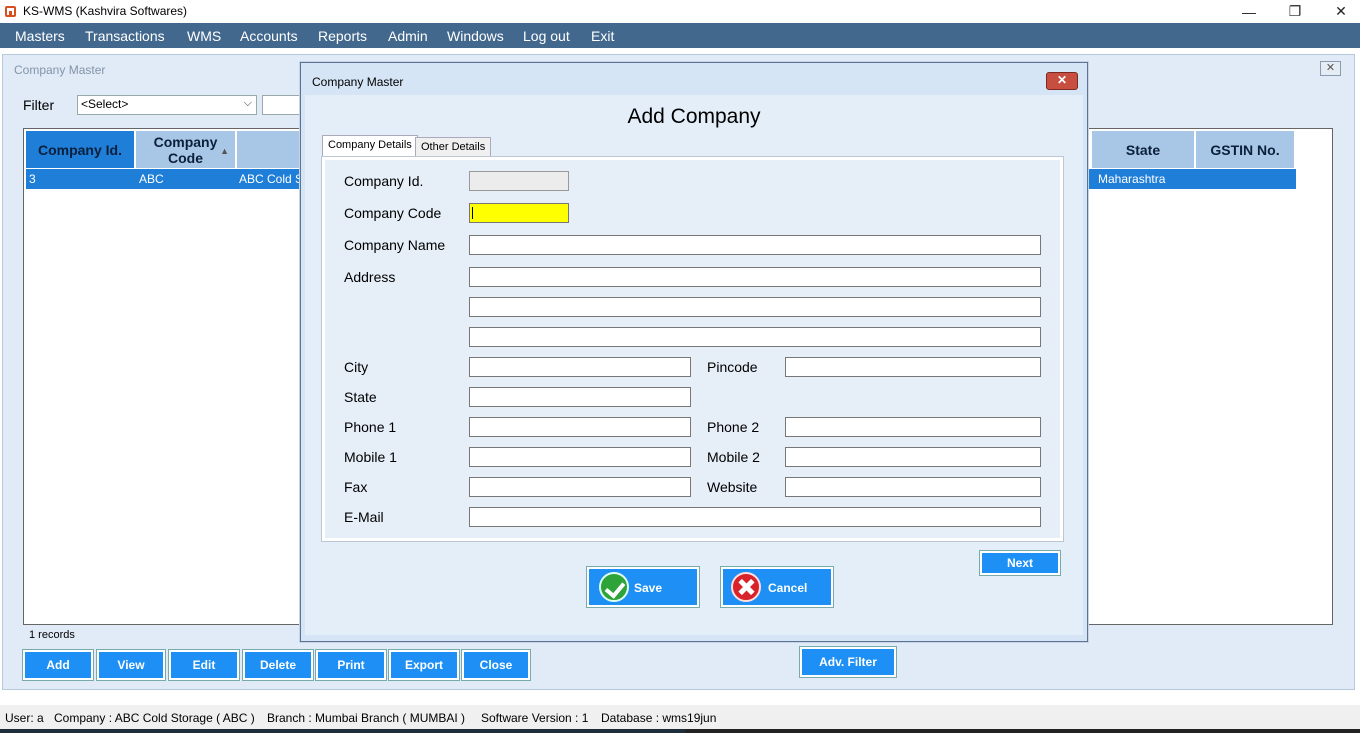  I want to click on menu-exit: Exit, so click(602, 36).